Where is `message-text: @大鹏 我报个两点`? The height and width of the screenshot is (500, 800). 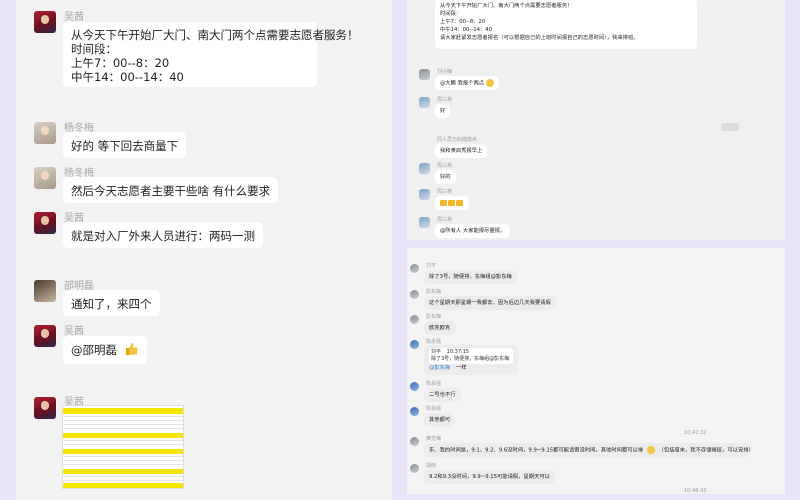
message-text: @大鹏 我报个两点 is located at coordinates (462, 83).